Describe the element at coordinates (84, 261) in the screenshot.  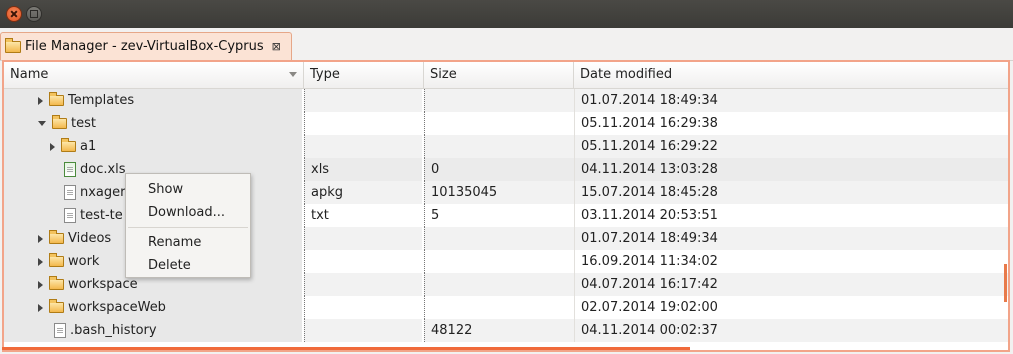
I see `row-name: work` at that location.